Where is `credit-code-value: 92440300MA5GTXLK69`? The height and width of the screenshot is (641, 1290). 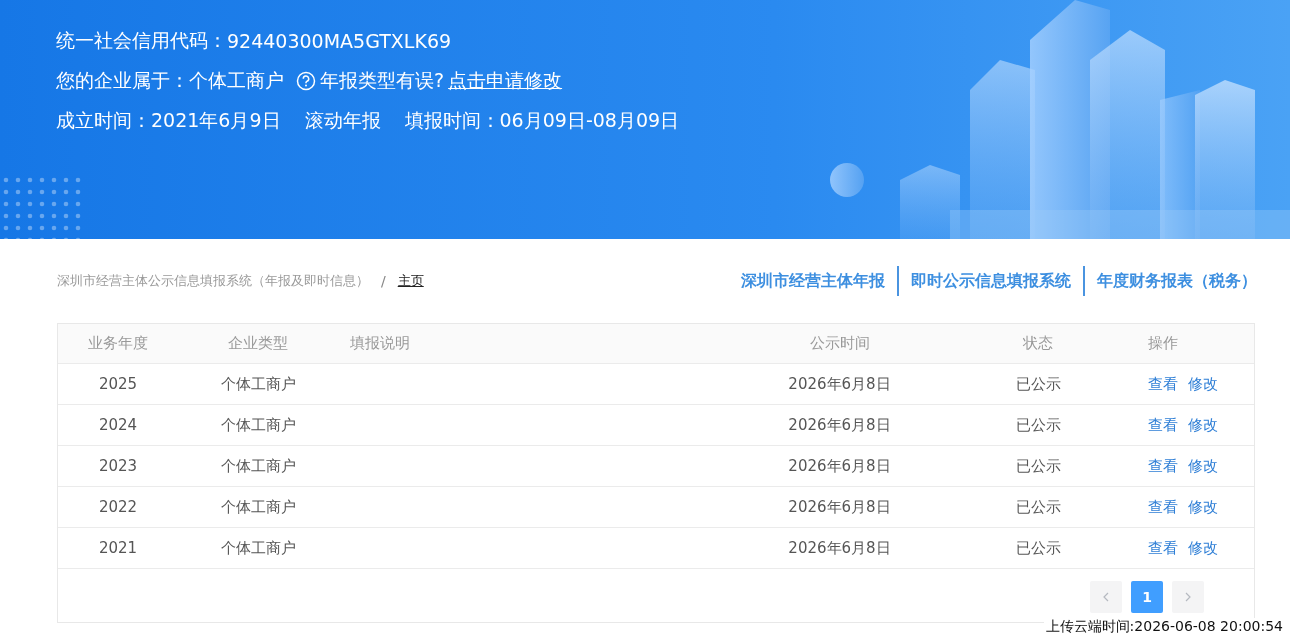
credit-code-value: 92440300MA5GTXLK69 is located at coordinates (339, 41).